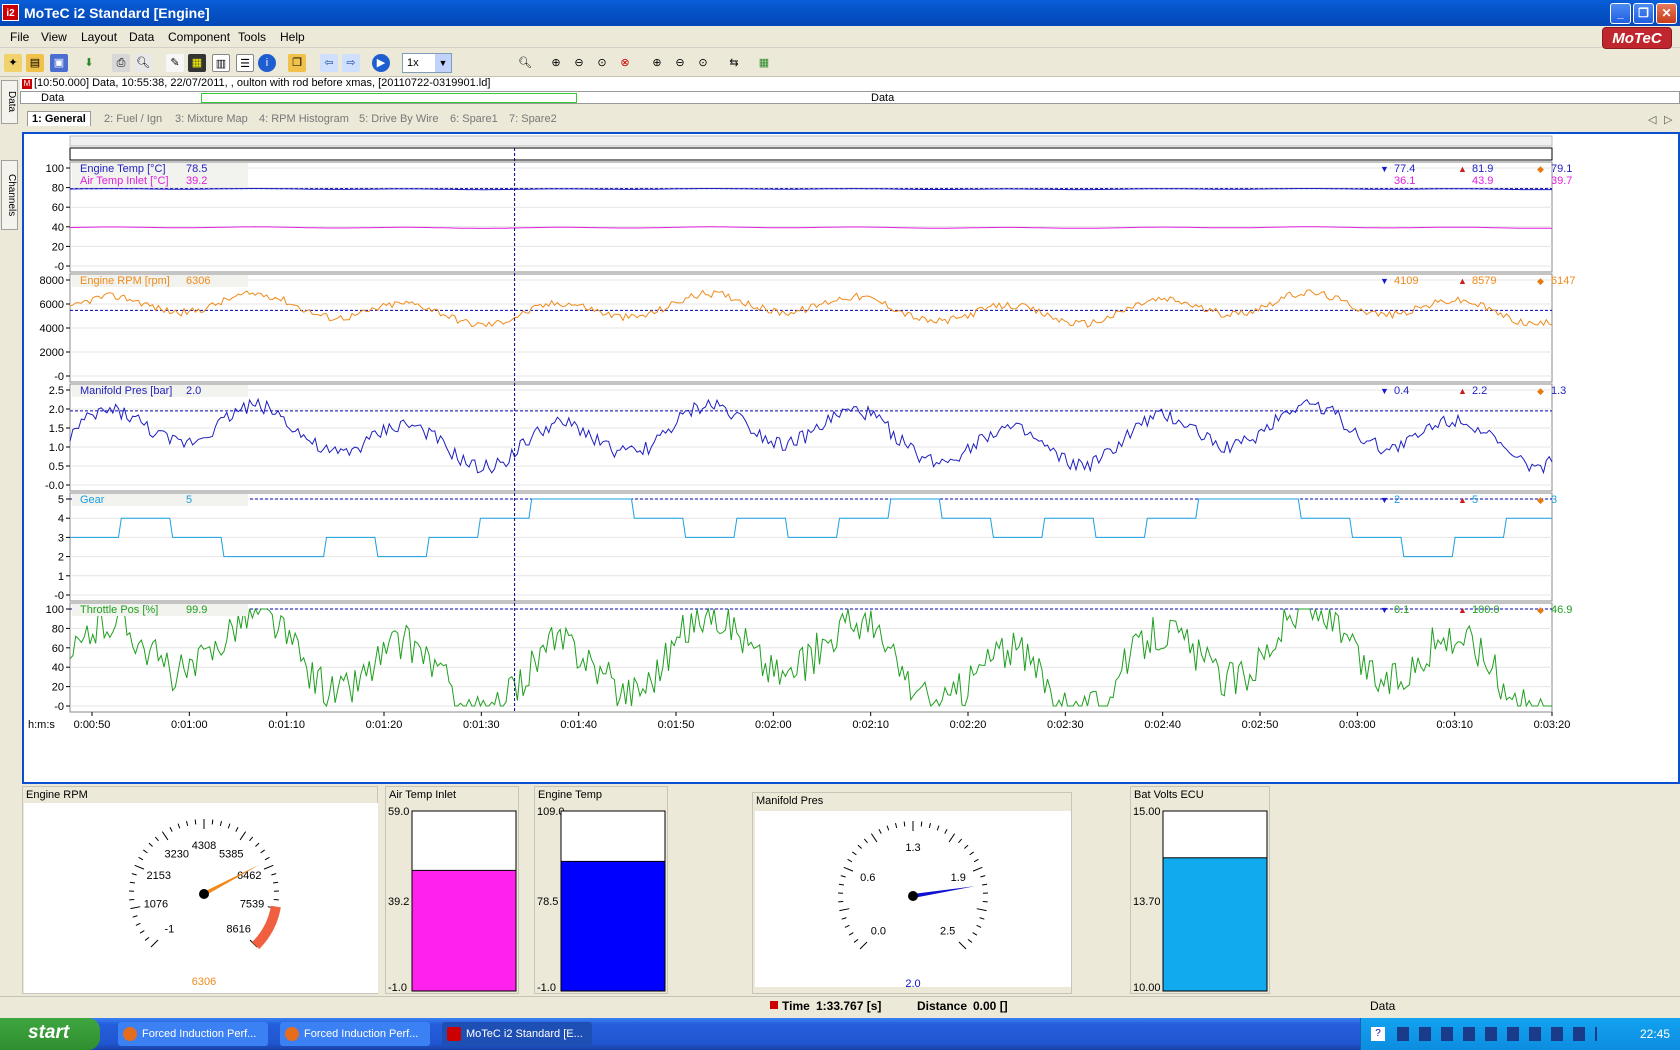 The width and height of the screenshot is (1680, 1050). I want to click on menu-tools: Tools, so click(252, 37).